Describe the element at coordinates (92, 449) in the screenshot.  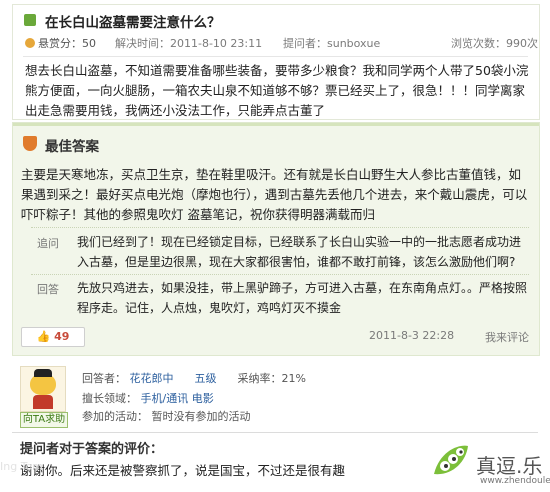
I see `asker-comment-title: 提问者对于答案的评价：` at that location.